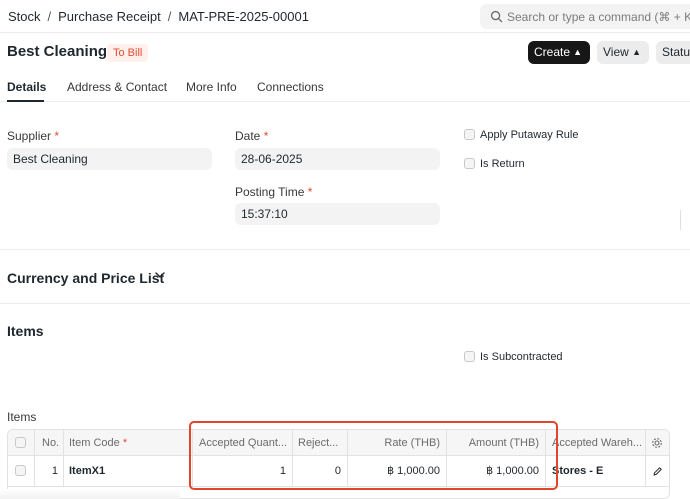 Image resolution: width=690 pixels, height=499 pixels. I want to click on is-subcontracted-label: Is Subcontracted, so click(521, 357).